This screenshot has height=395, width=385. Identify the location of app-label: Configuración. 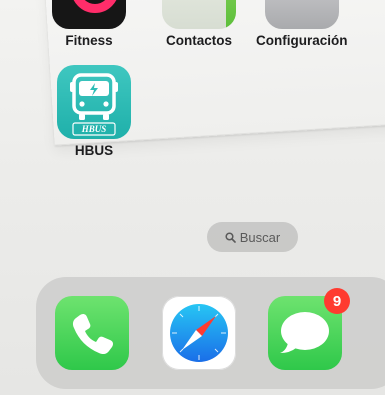
(302, 40).